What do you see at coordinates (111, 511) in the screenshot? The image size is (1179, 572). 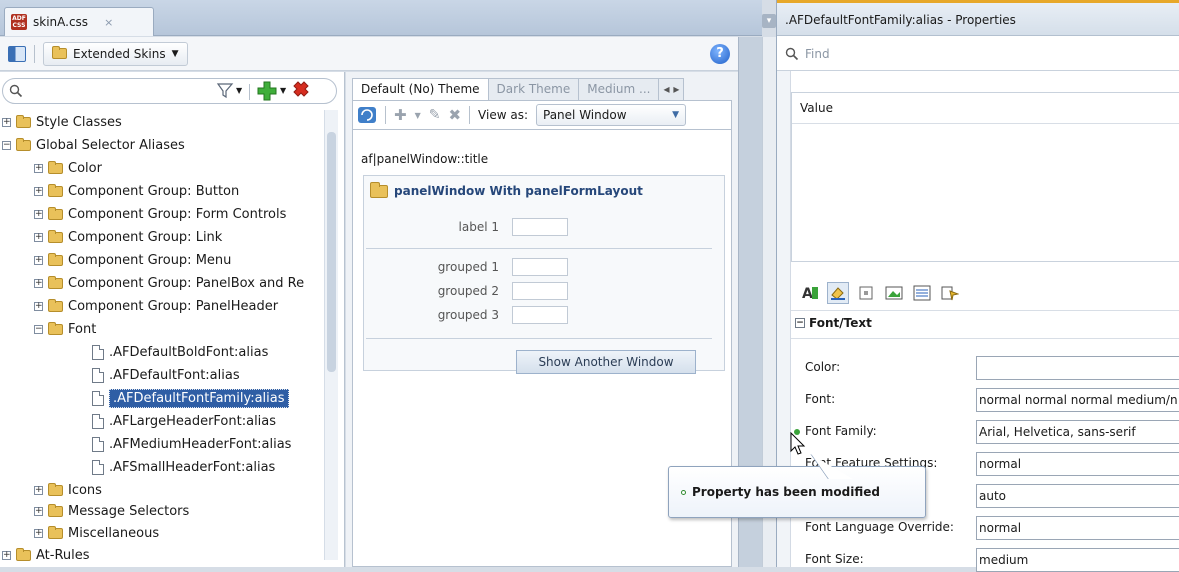 I see `tree-item-message-selectors: + Message Selectors` at bounding box center [111, 511].